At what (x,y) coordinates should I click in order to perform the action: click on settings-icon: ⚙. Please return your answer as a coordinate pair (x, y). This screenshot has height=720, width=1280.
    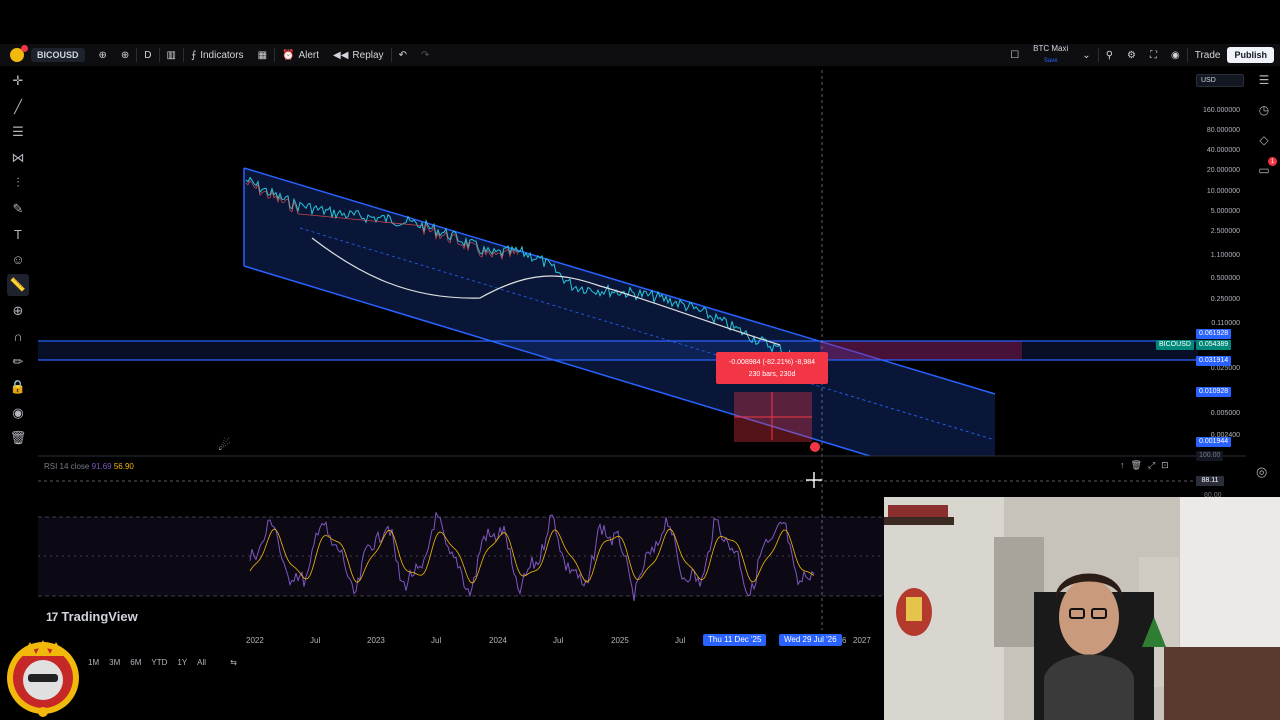
    Looking at the image, I should click on (1131, 55).